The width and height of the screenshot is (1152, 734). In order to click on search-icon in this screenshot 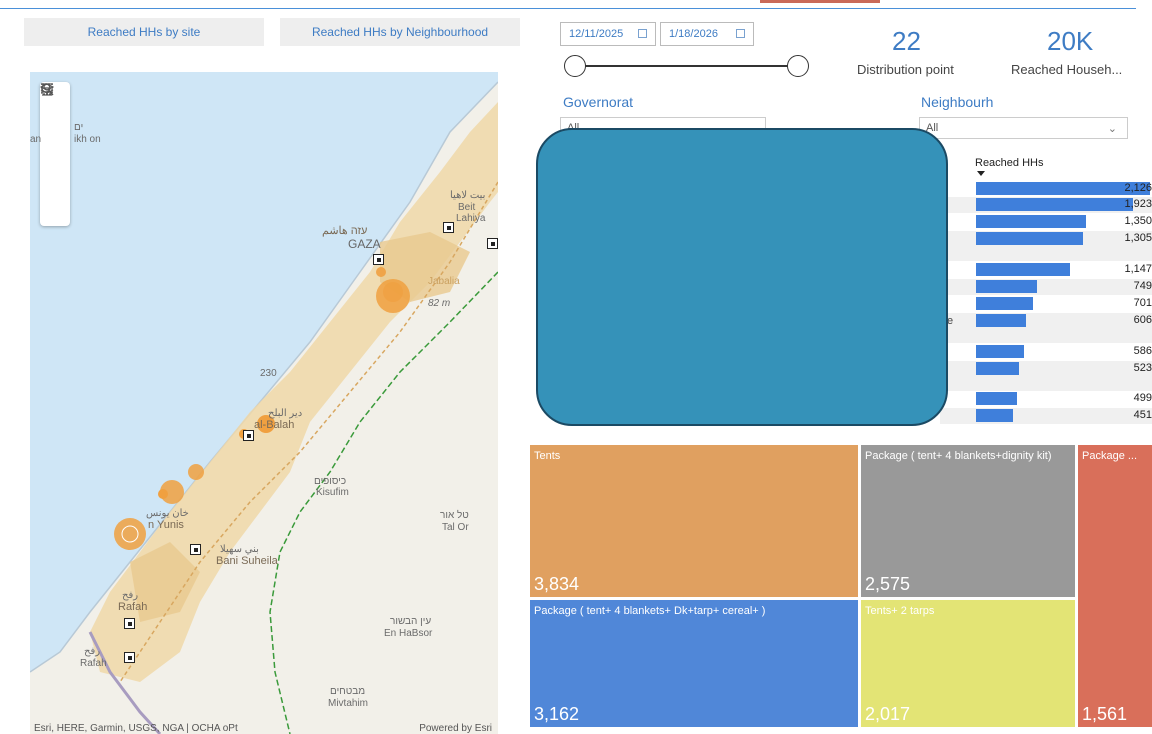, I will do `click(52, 138)`.